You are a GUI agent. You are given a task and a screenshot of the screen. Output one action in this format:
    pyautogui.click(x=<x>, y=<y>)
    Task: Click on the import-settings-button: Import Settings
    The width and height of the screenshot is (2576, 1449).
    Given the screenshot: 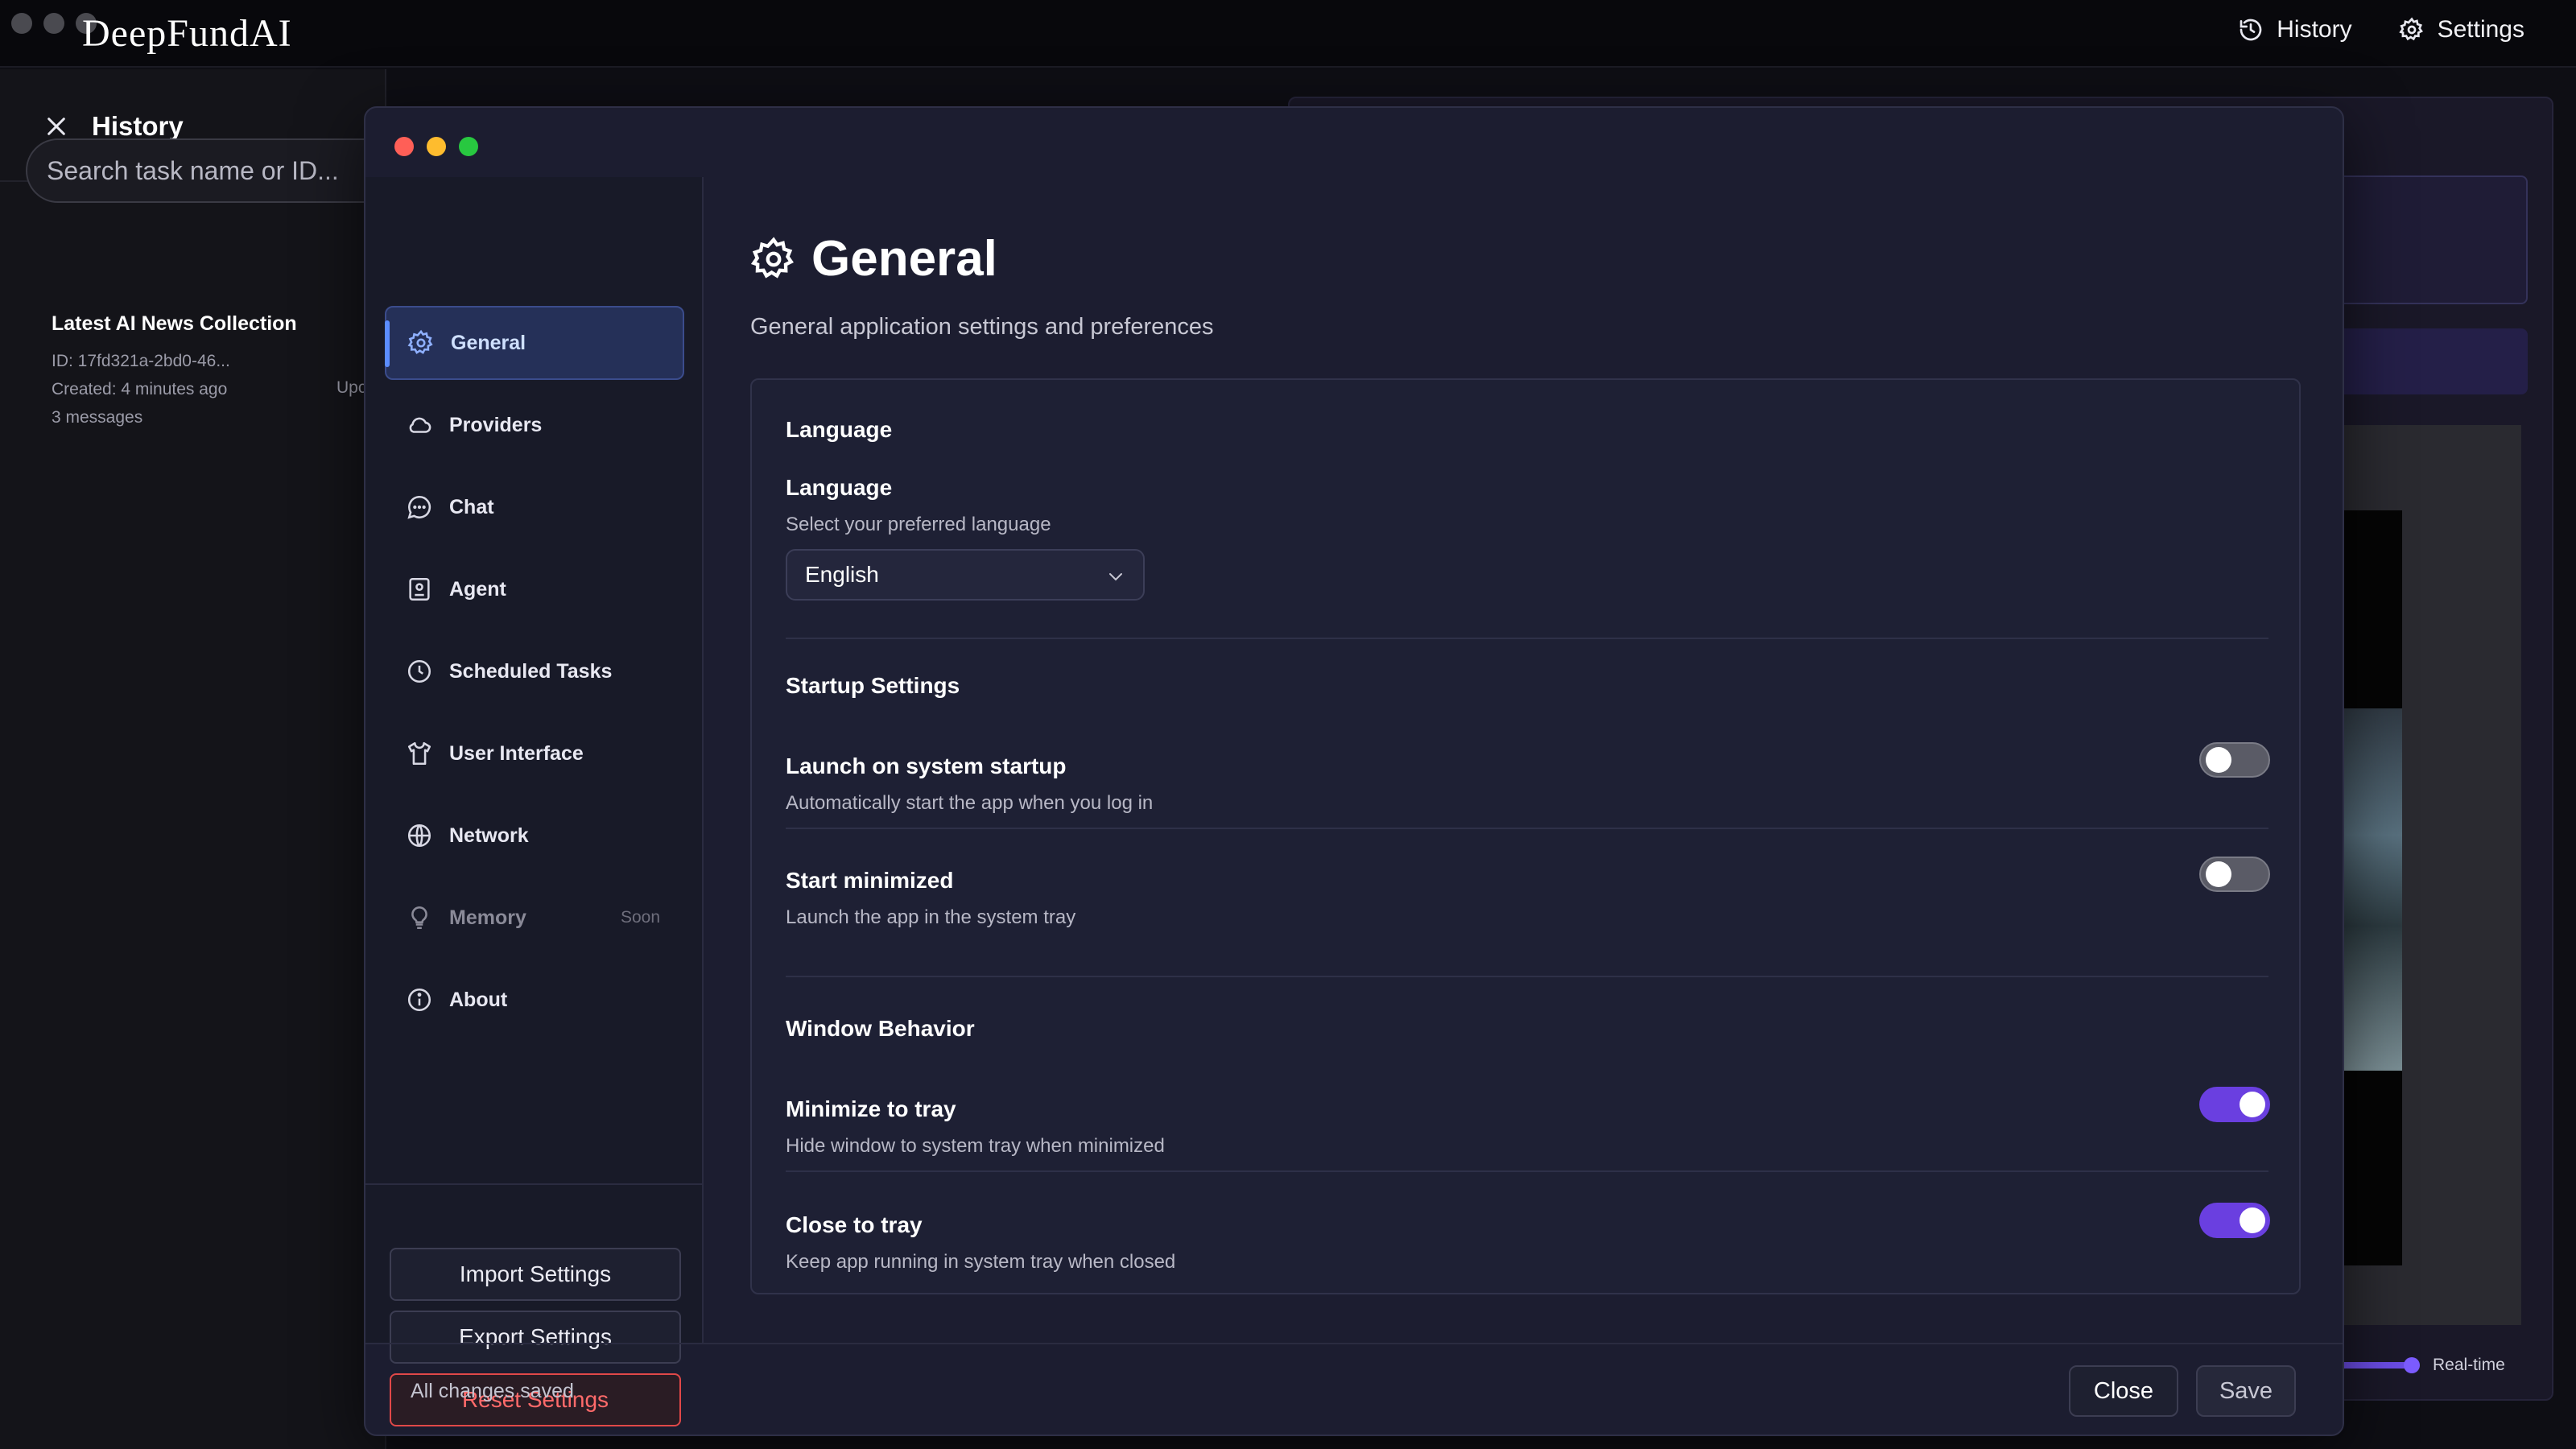 What is the action you would take?
    pyautogui.click(x=535, y=1274)
    